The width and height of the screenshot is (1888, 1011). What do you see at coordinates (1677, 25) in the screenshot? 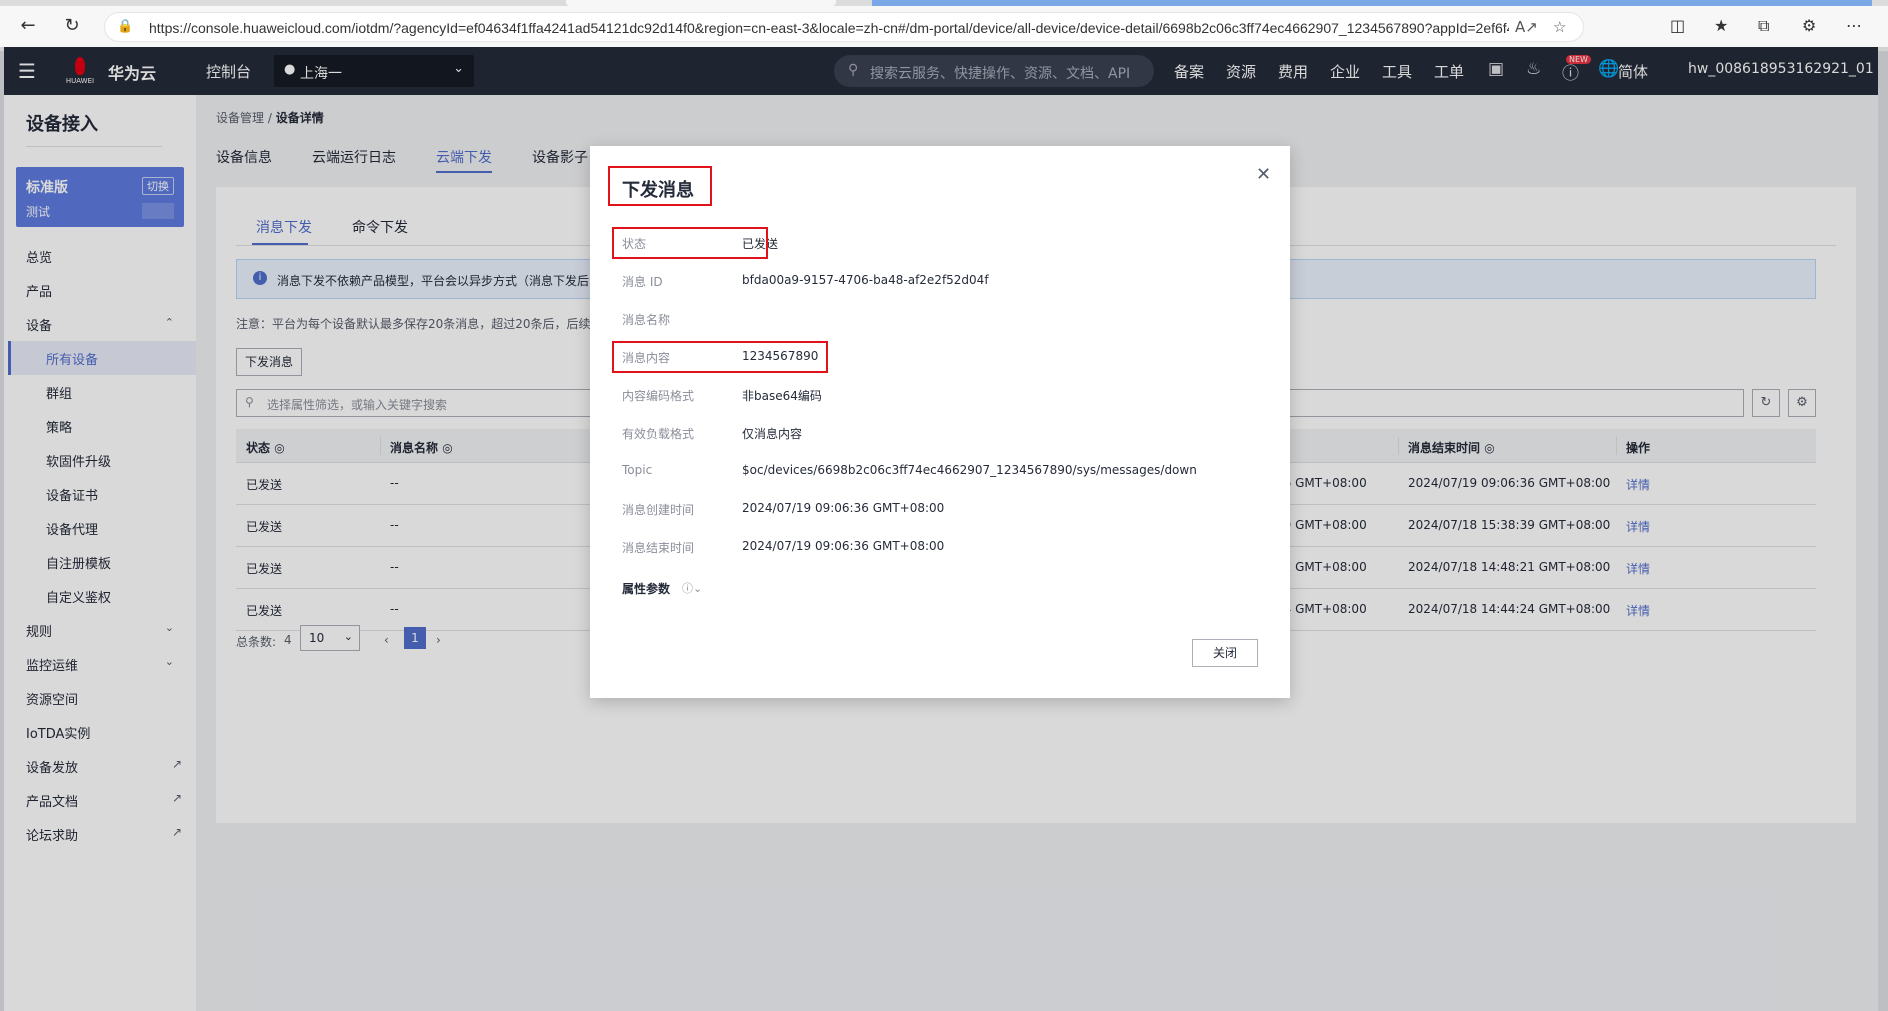
I see `split-screen-icon: ◫` at bounding box center [1677, 25].